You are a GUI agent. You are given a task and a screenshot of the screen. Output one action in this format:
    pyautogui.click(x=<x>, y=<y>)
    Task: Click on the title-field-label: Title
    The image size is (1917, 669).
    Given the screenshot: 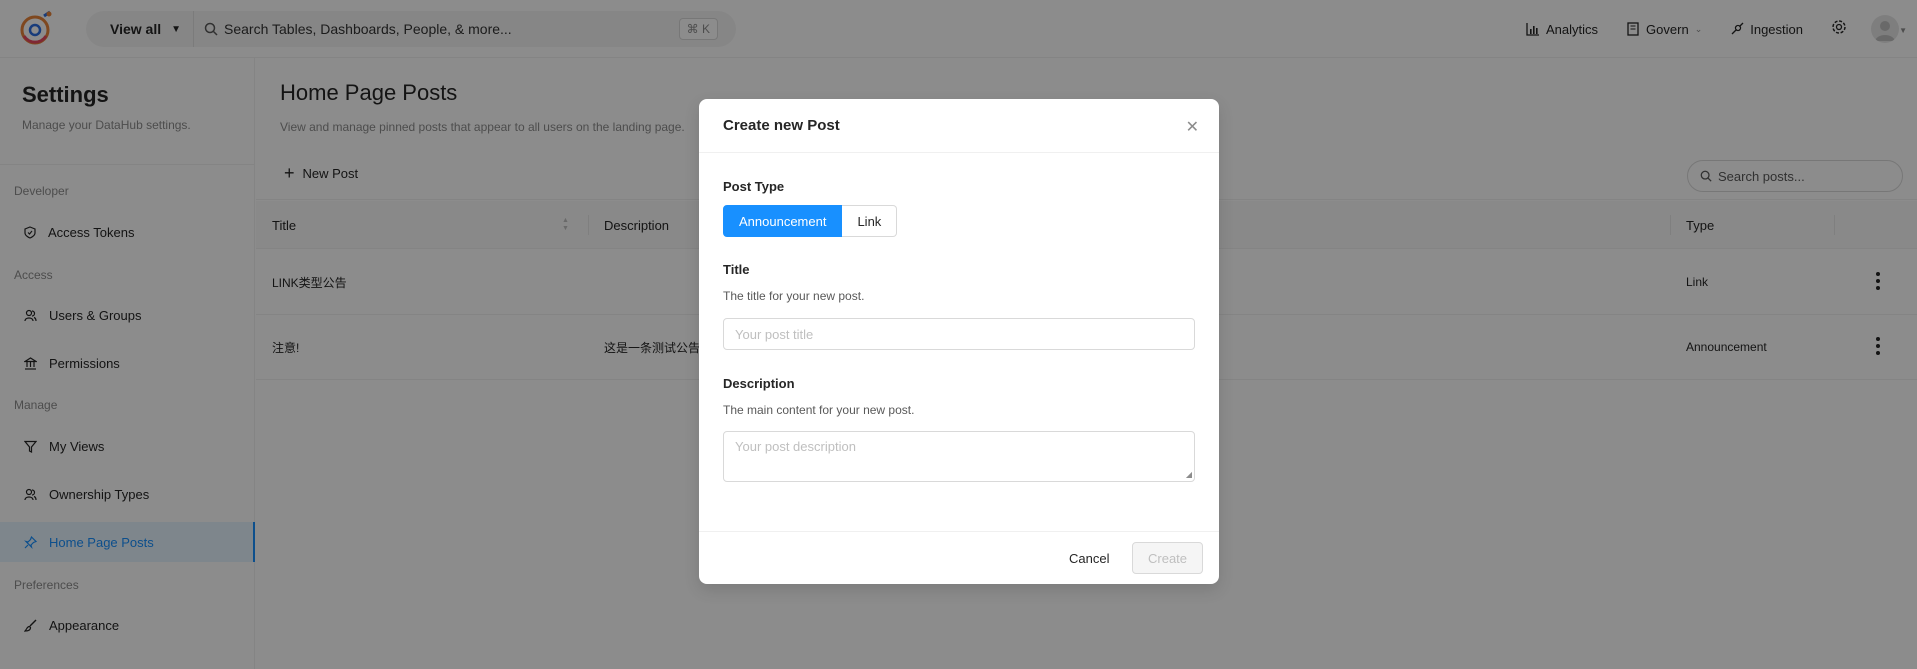 What is the action you would take?
    pyautogui.click(x=736, y=269)
    